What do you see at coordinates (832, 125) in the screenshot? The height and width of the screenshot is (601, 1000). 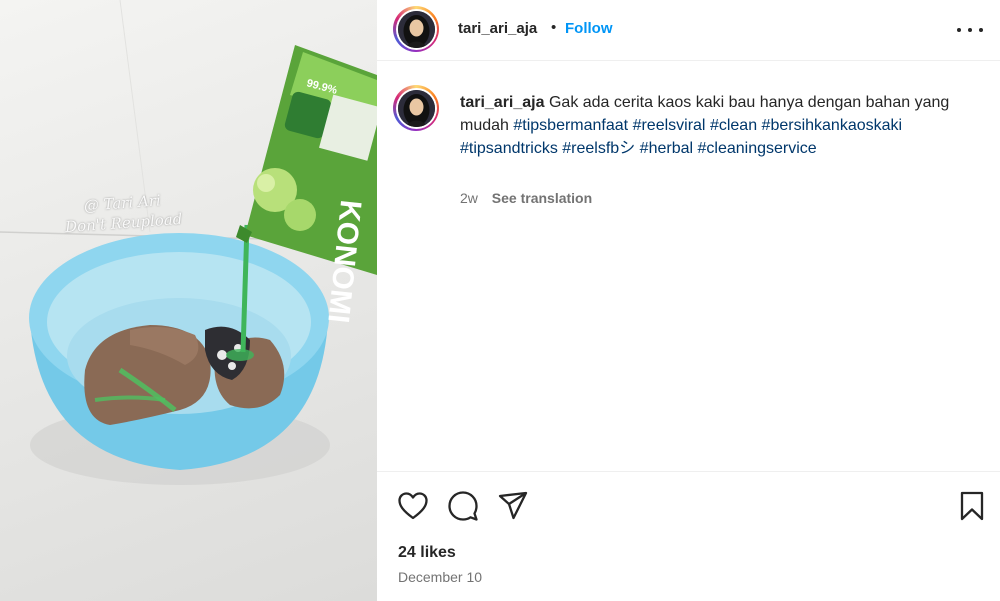 I see `hashtag: #bersihkankaoskaki` at bounding box center [832, 125].